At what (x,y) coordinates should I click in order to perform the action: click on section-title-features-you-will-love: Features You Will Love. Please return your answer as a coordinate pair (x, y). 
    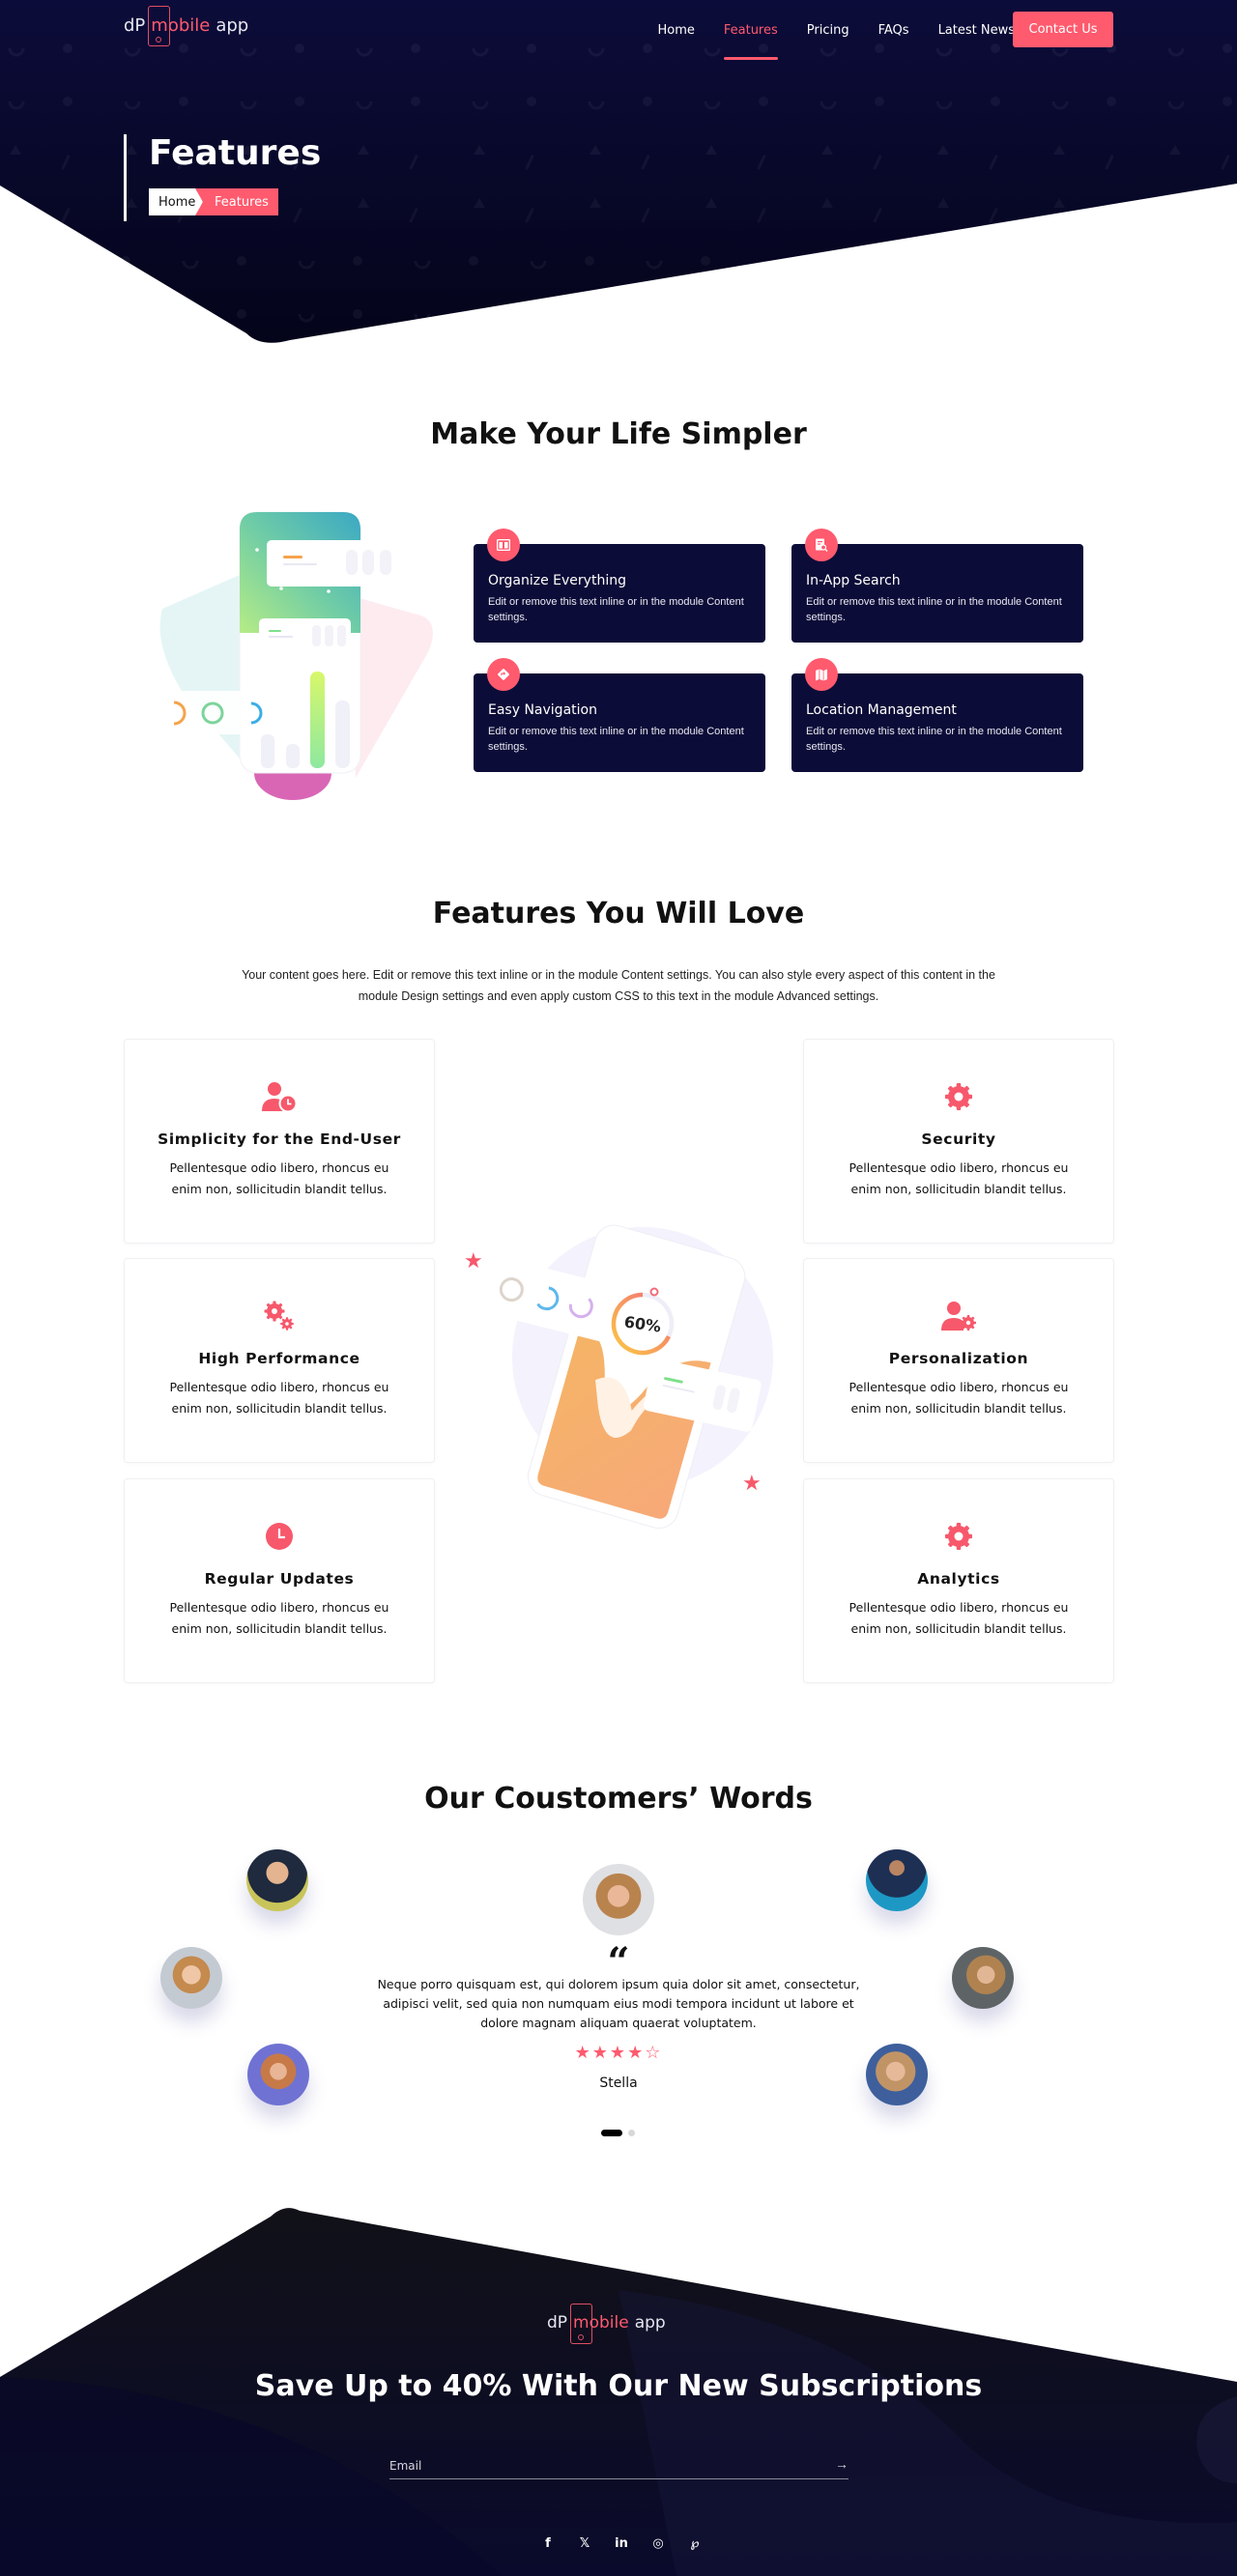
    Looking at the image, I should click on (618, 914).